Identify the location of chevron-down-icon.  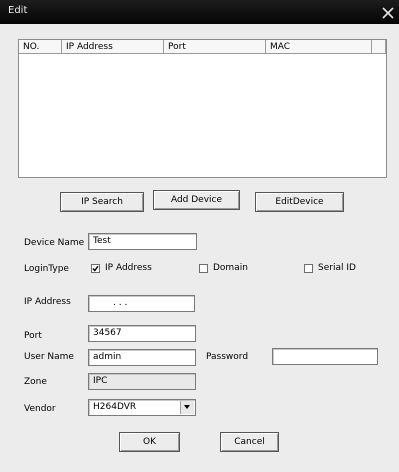
(187, 407).